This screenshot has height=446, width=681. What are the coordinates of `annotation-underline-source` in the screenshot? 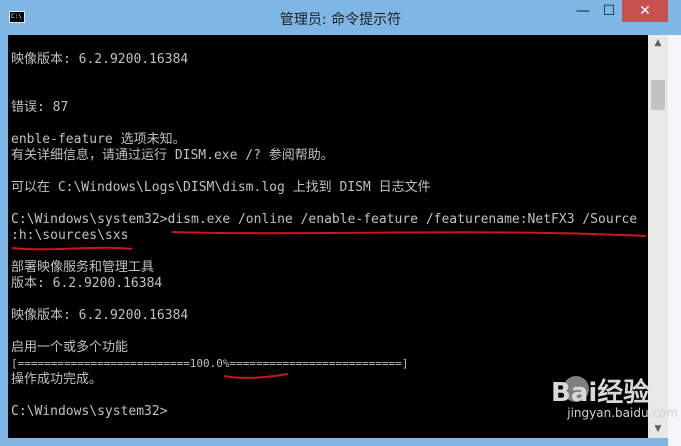 It's located at (72, 248).